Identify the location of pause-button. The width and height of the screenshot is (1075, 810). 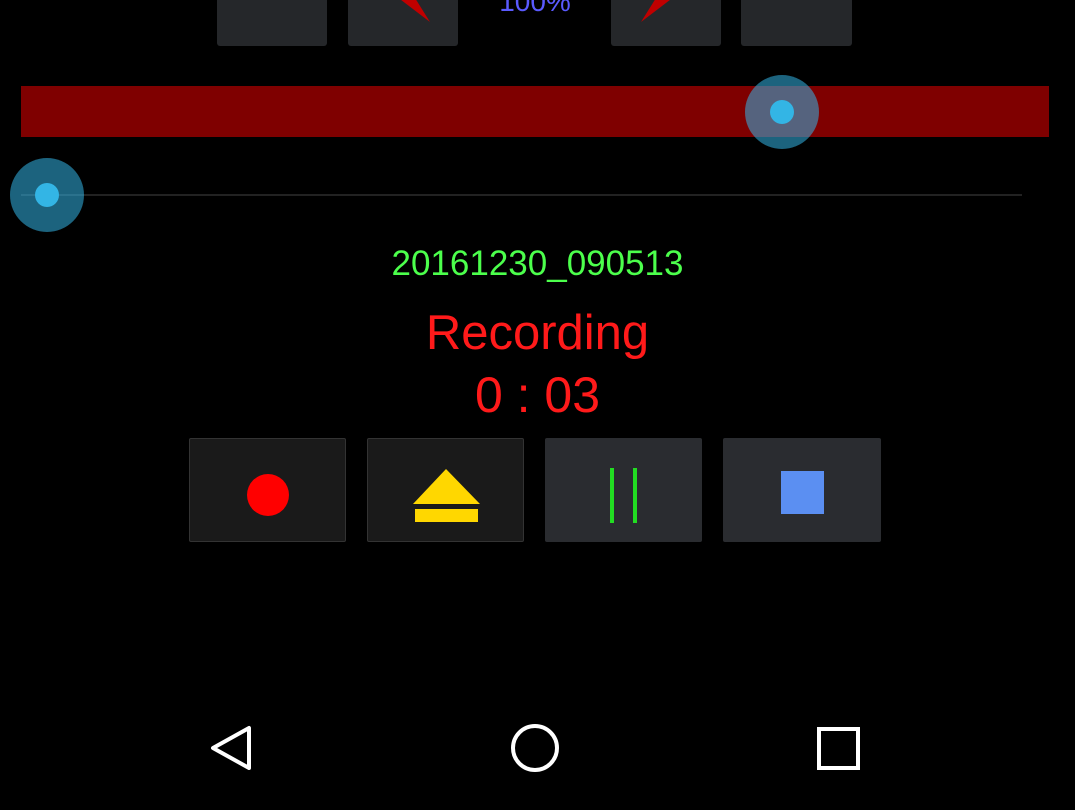
(623, 490).